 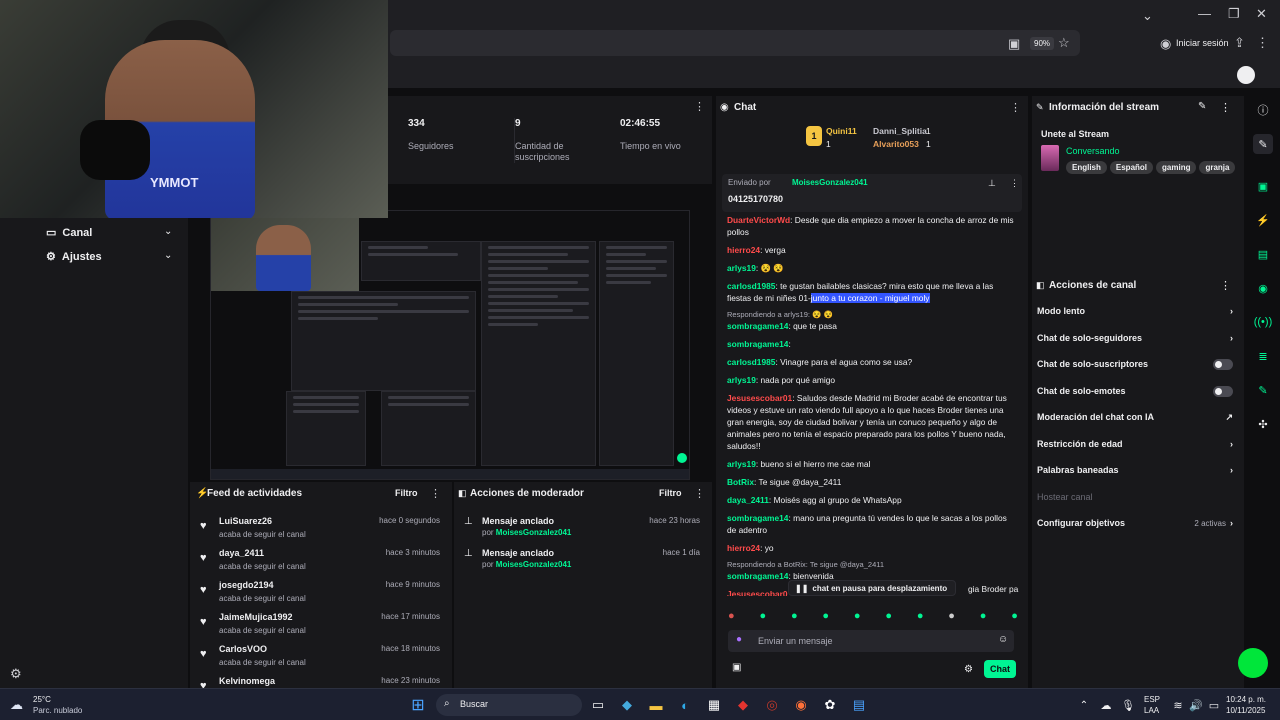 I want to click on maximize-icon: ❐, so click(x=1234, y=14).